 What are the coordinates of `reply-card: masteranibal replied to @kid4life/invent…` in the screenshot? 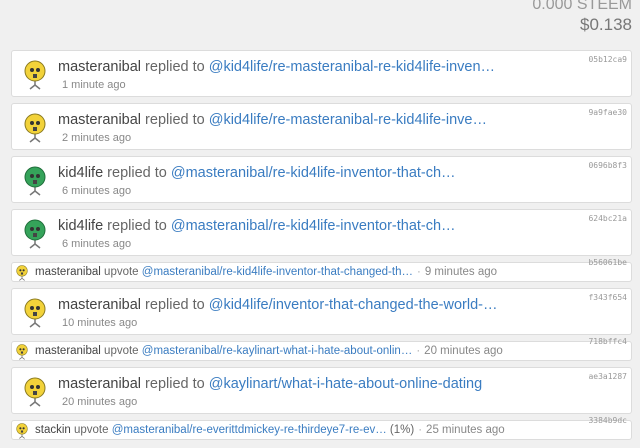 It's located at (321, 311).